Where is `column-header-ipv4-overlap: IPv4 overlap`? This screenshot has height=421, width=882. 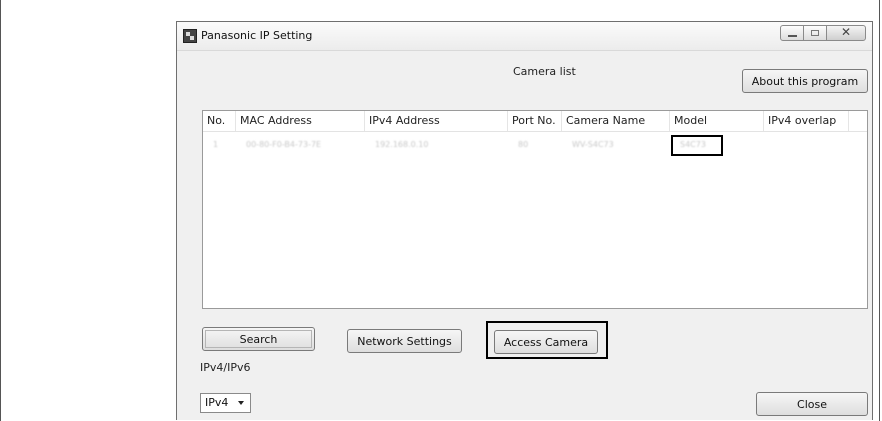
column-header-ipv4-overlap: IPv4 overlap is located at coordinates (806, 121).